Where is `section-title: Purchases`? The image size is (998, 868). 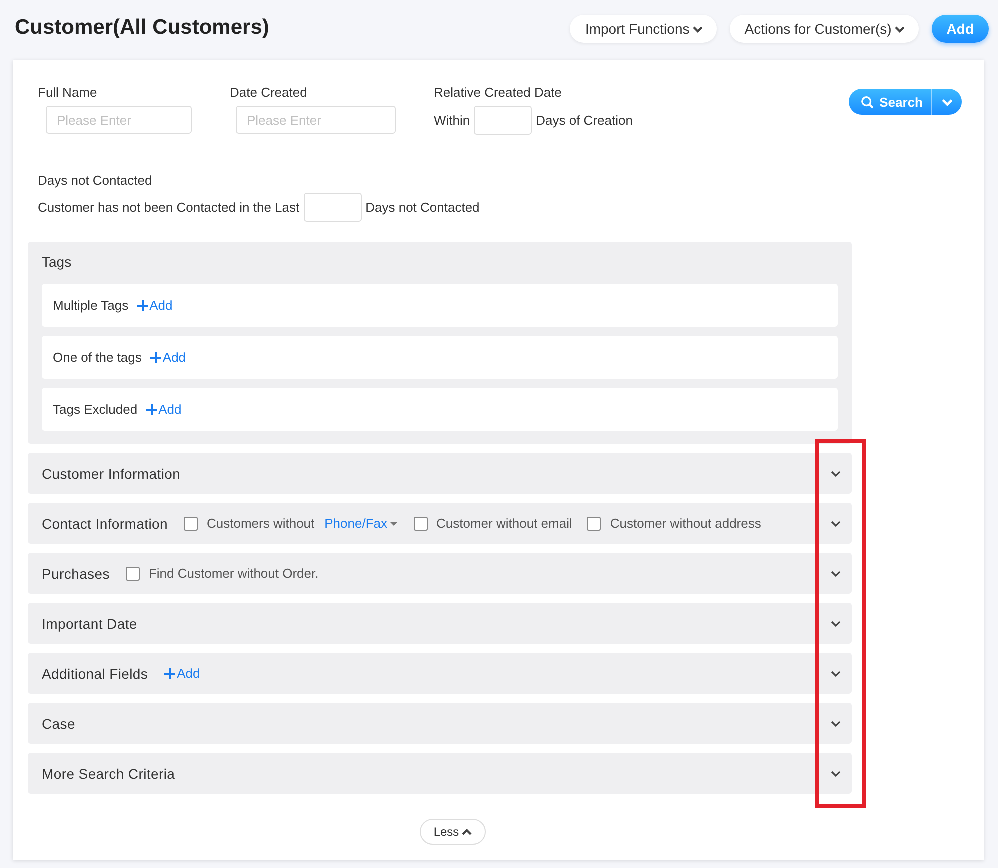 section-title: Purchases is located at coordinates (76, 574).